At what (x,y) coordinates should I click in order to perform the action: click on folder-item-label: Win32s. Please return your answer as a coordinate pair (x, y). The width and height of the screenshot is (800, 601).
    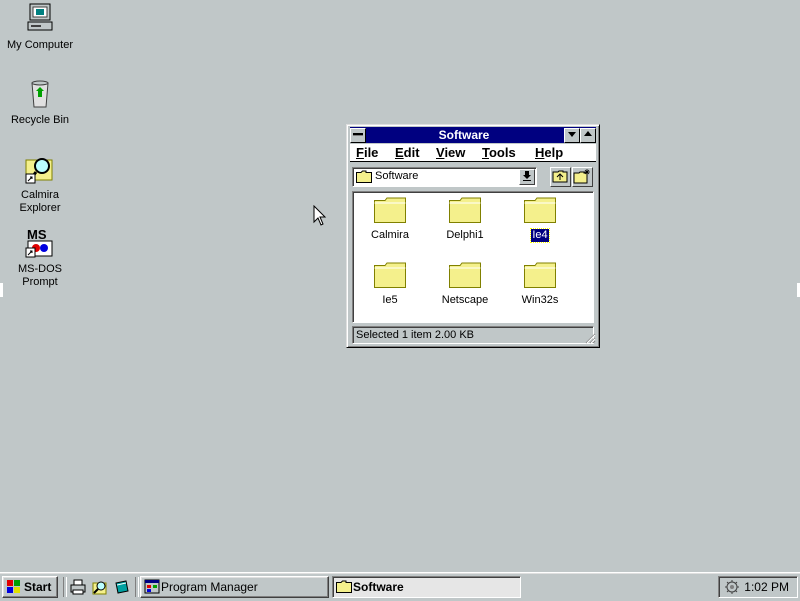
    Looking at the image, I should click on (540, 300).